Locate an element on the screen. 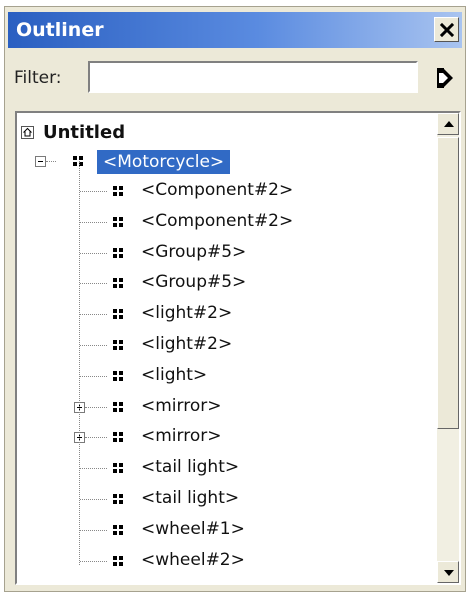  node-label: <wheel#2> is located at coordinates (193, 559).